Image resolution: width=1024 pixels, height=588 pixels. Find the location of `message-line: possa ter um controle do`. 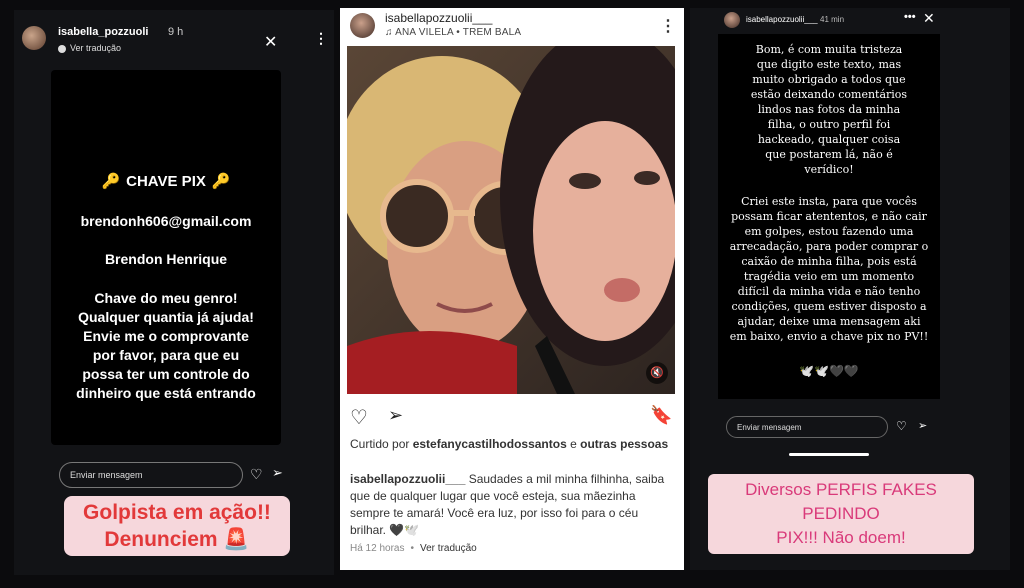

message-line: possa ter um controle do is located at coordinates (166, 374).